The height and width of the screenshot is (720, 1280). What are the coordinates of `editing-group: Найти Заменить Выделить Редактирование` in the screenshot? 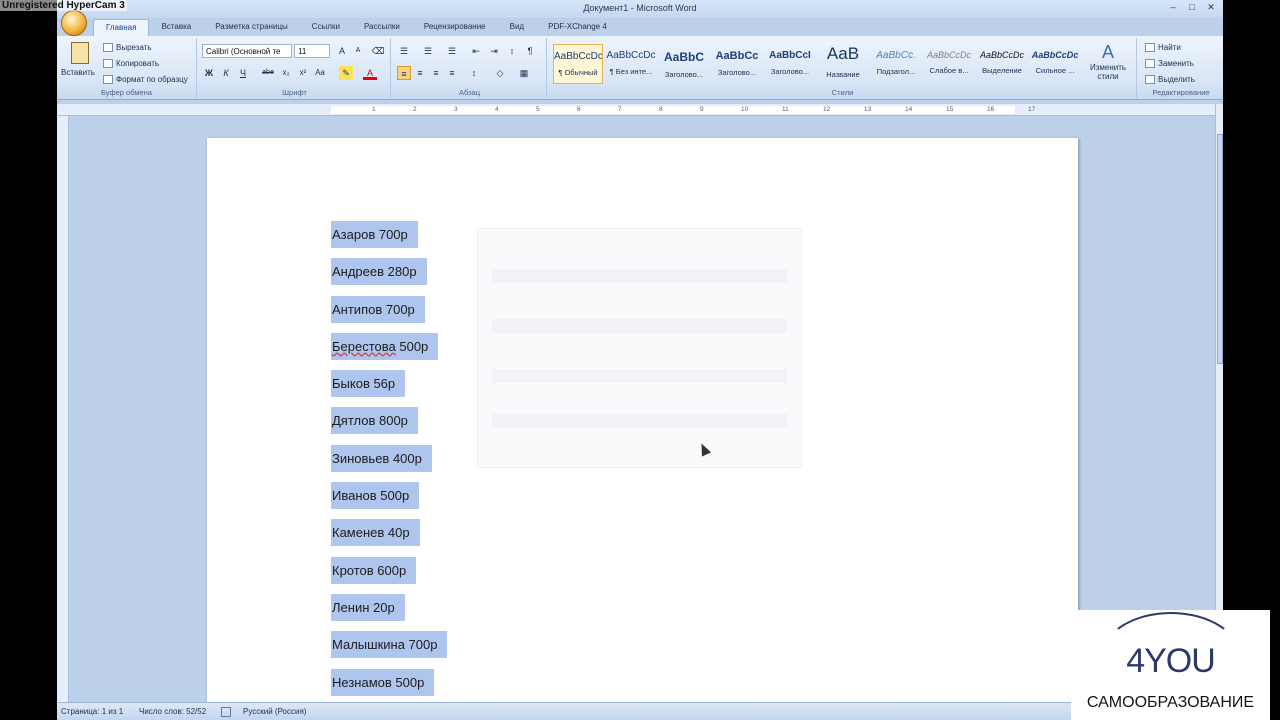 It's located at (1181, 68).